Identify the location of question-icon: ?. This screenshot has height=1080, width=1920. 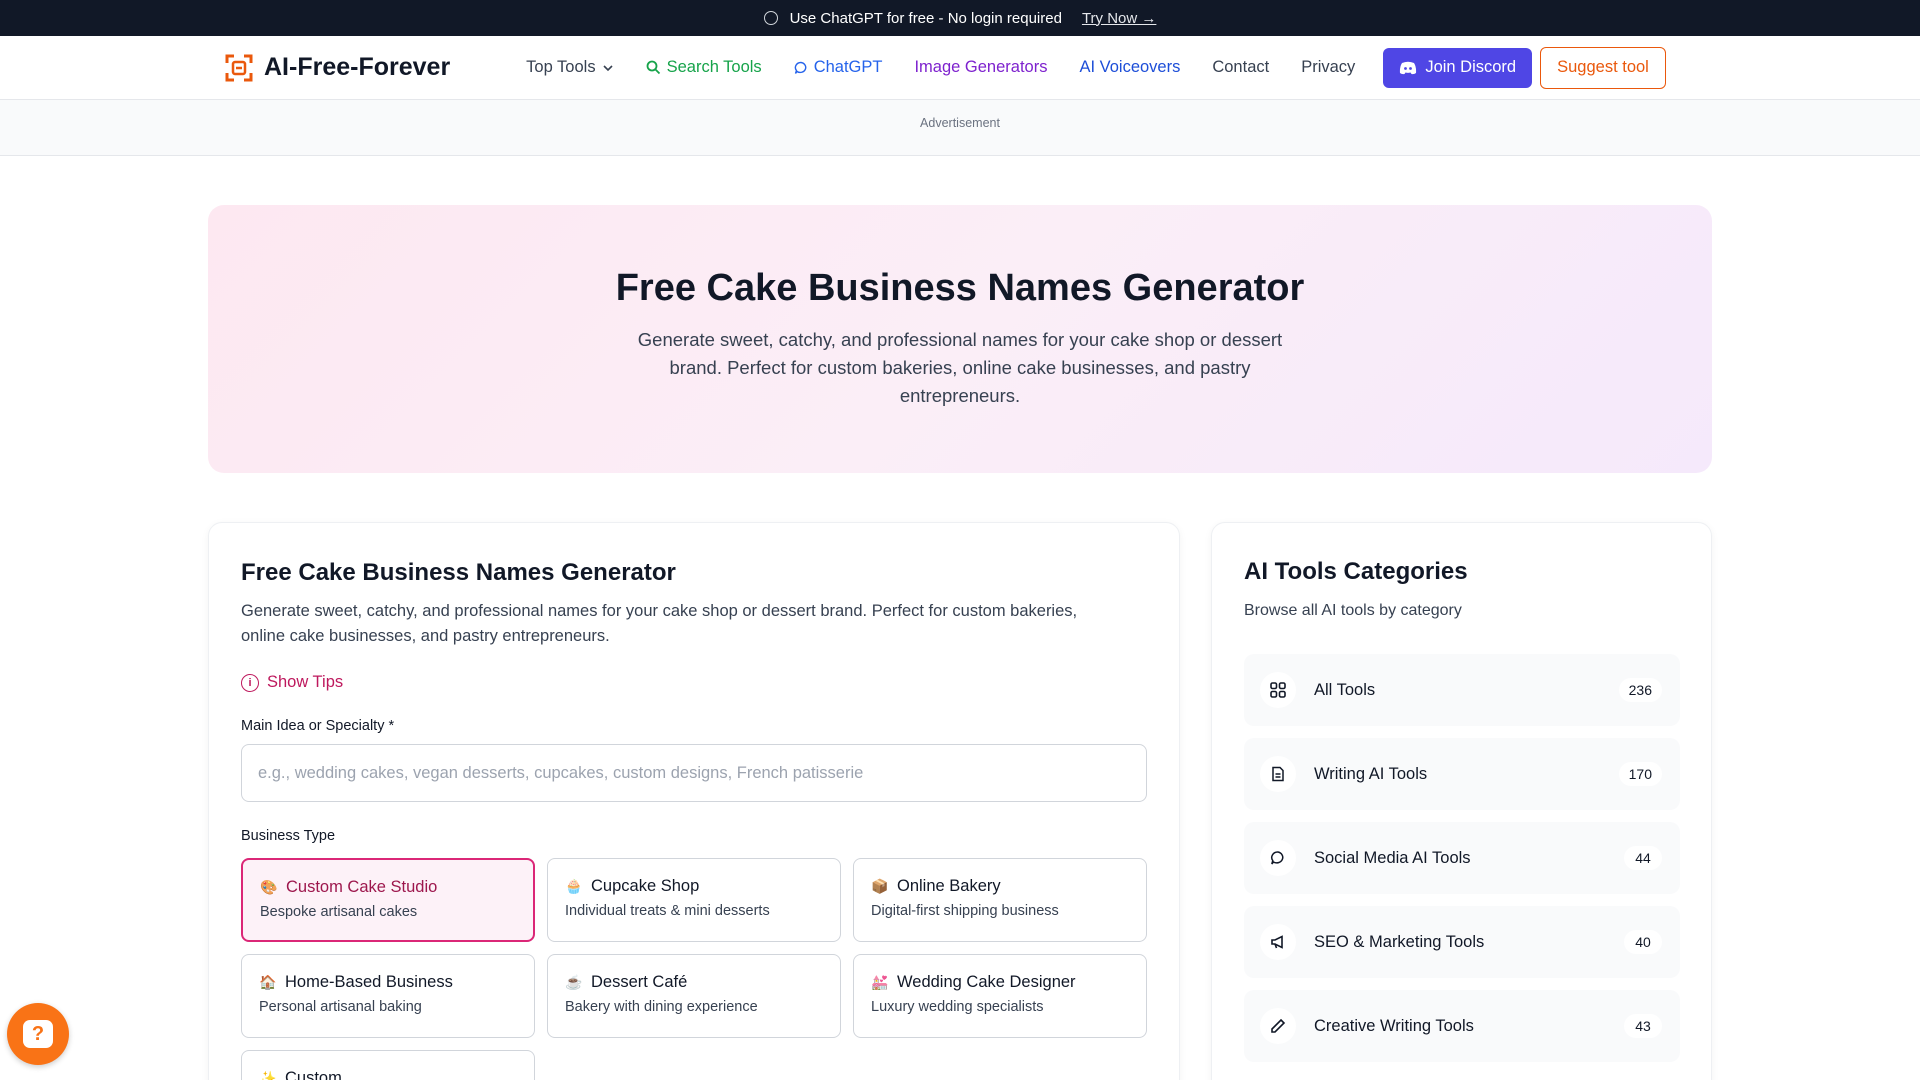
(38, 1034).